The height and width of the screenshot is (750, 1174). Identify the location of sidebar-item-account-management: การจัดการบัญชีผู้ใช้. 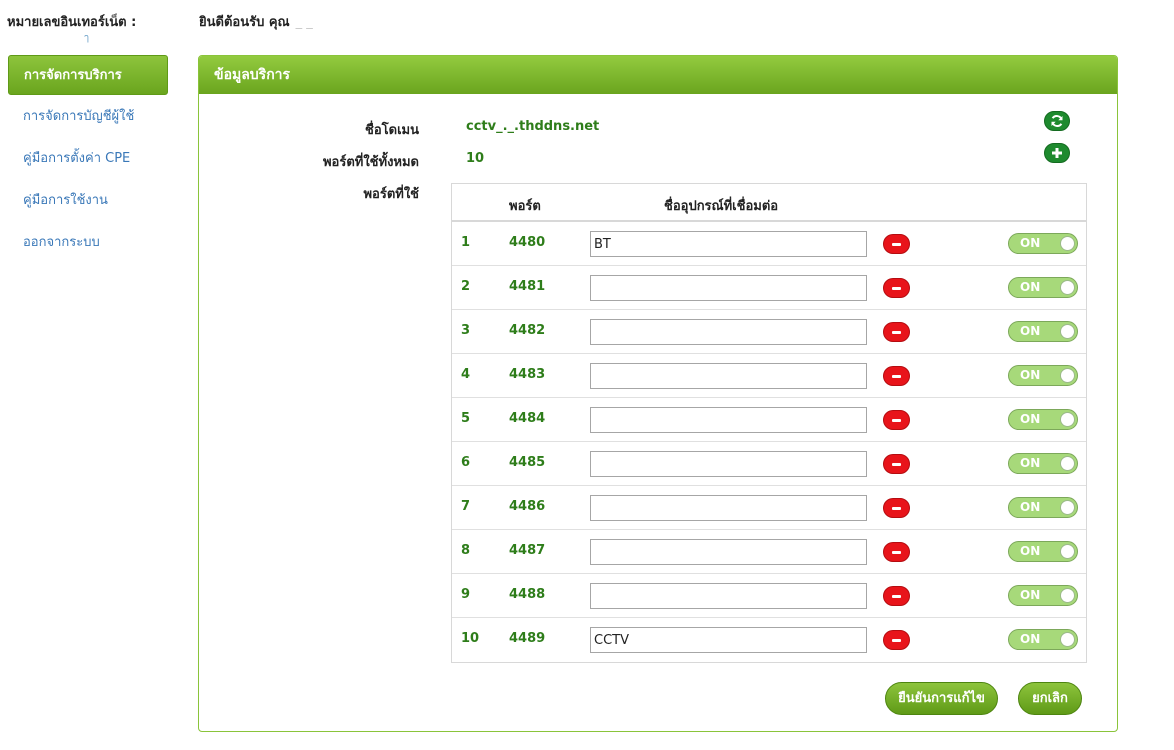
(88, 117).